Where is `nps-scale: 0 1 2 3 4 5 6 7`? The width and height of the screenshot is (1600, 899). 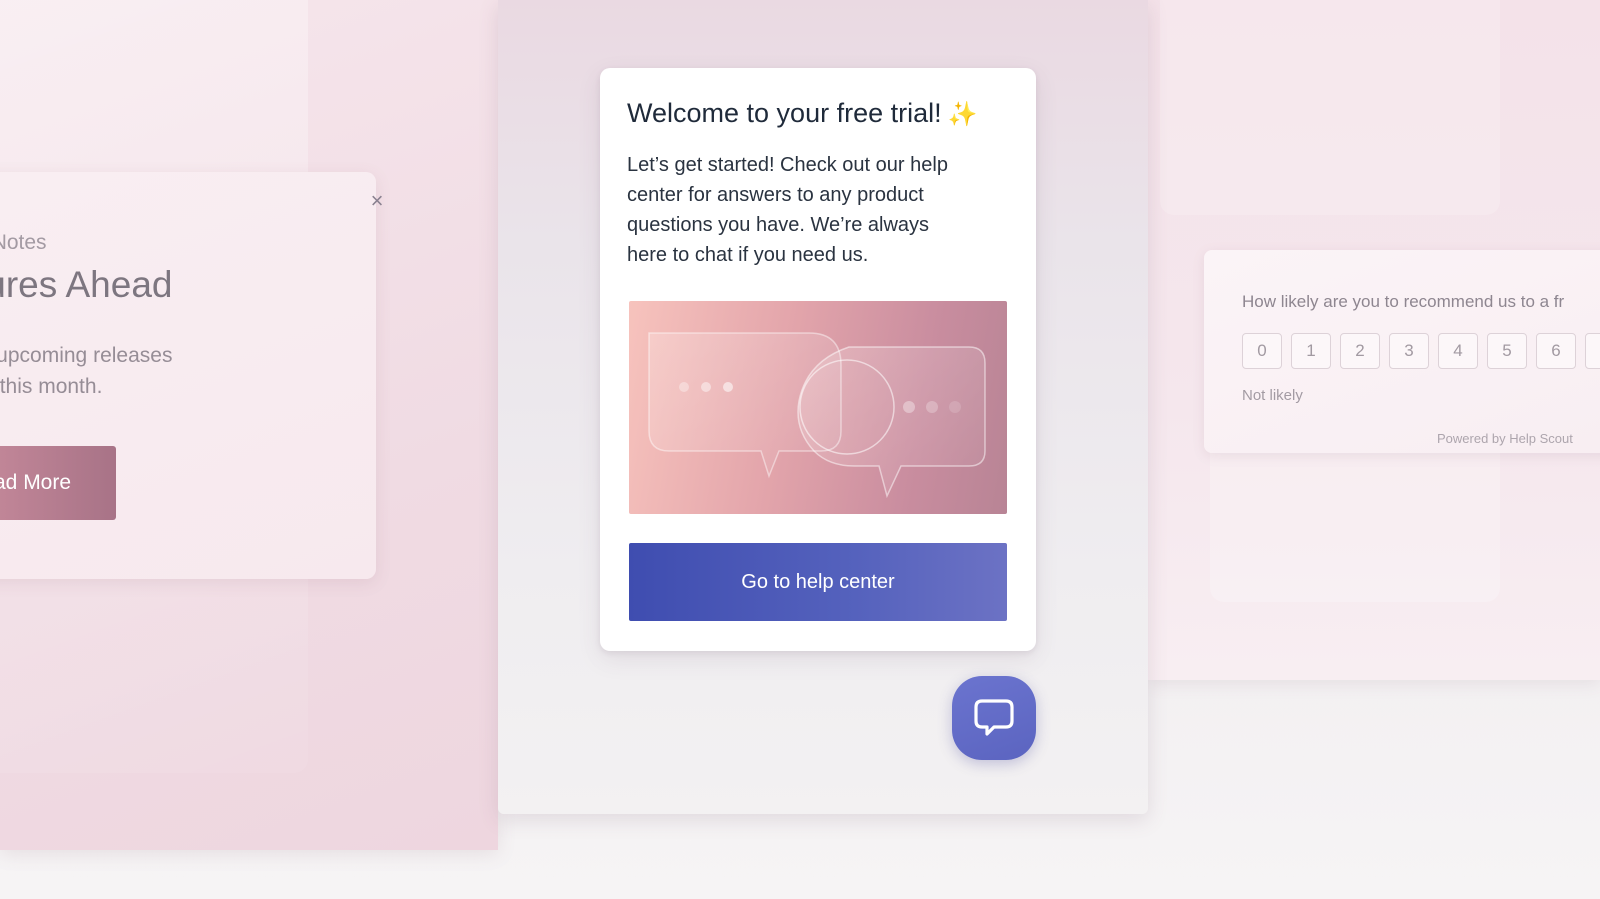
nps-scale: 0 1 2 3 4 5 6 7 is located at coordinates (1421, 351).